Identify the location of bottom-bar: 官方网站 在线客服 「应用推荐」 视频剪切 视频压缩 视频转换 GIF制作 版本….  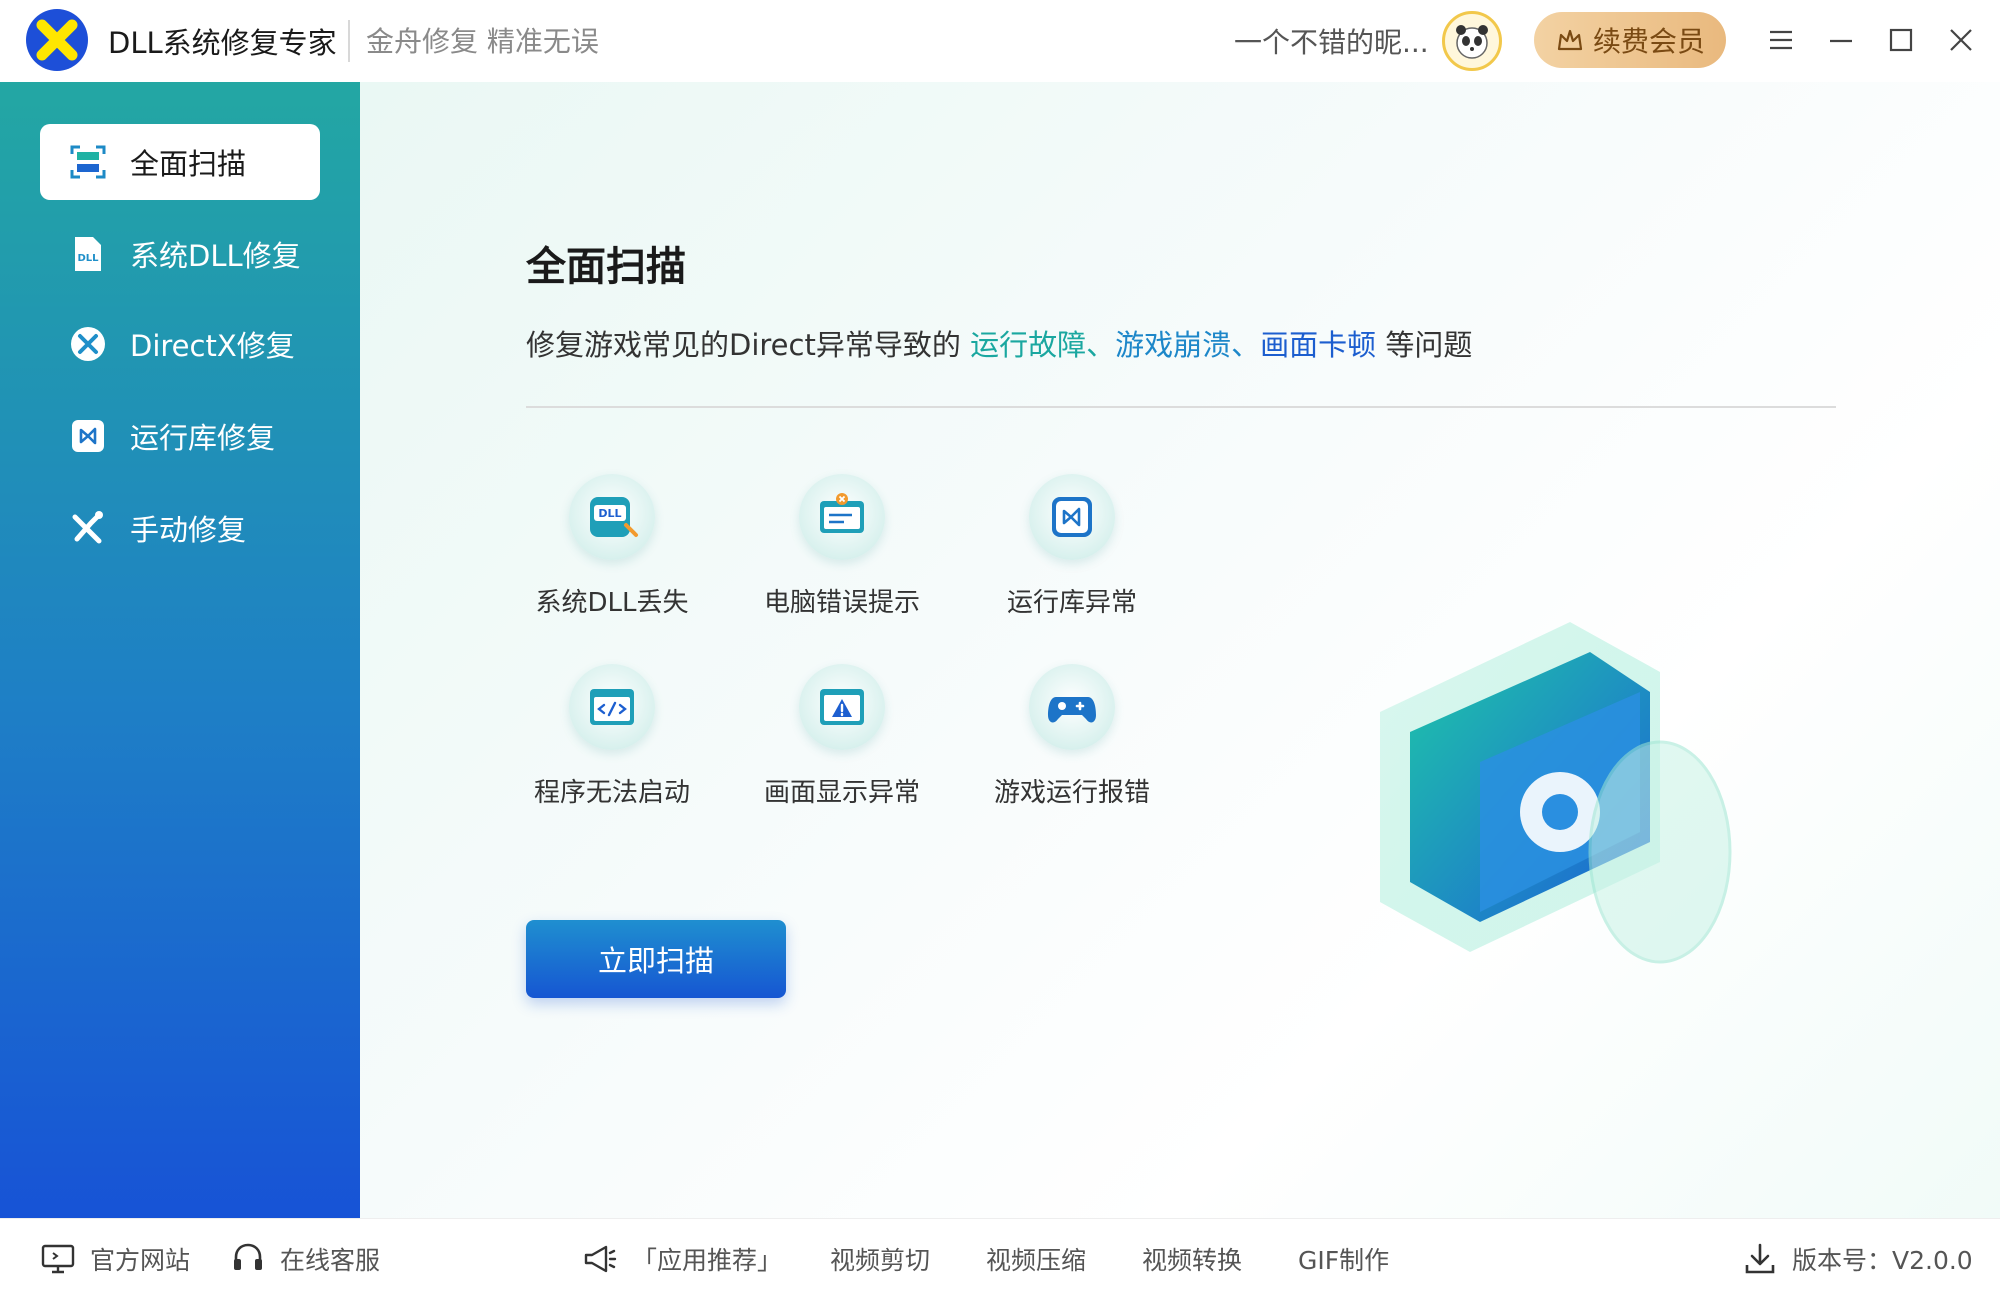
(1000, 1259).